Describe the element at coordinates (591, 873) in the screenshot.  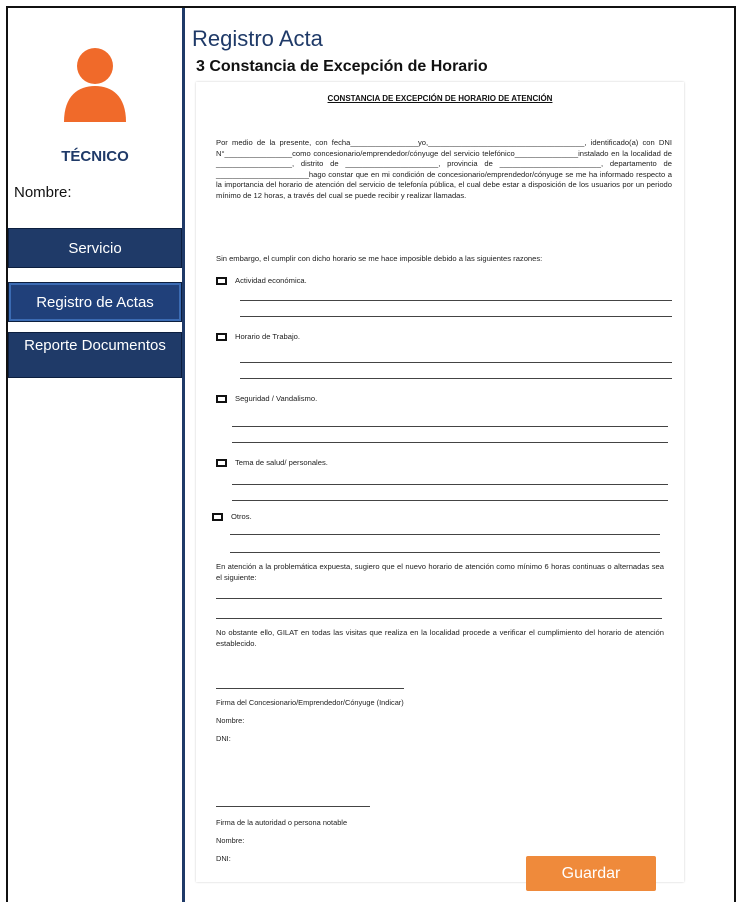
I see `save-button: Guardar` at that location.